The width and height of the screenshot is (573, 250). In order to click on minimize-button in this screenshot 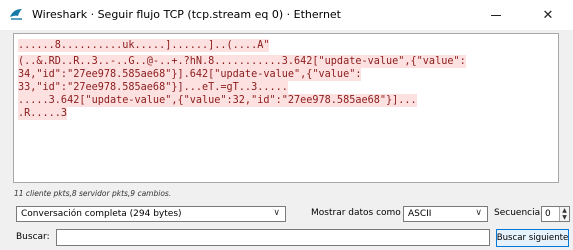, I will do `click(496, 15)`.